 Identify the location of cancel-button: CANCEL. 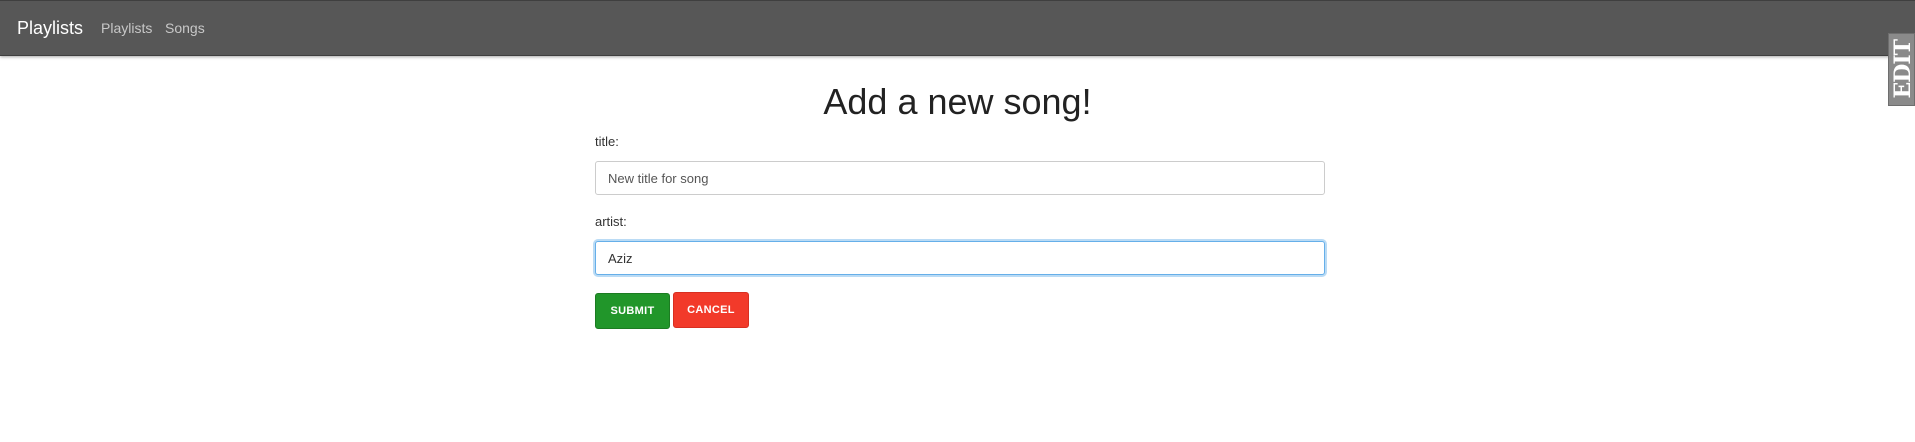
(711, 310).